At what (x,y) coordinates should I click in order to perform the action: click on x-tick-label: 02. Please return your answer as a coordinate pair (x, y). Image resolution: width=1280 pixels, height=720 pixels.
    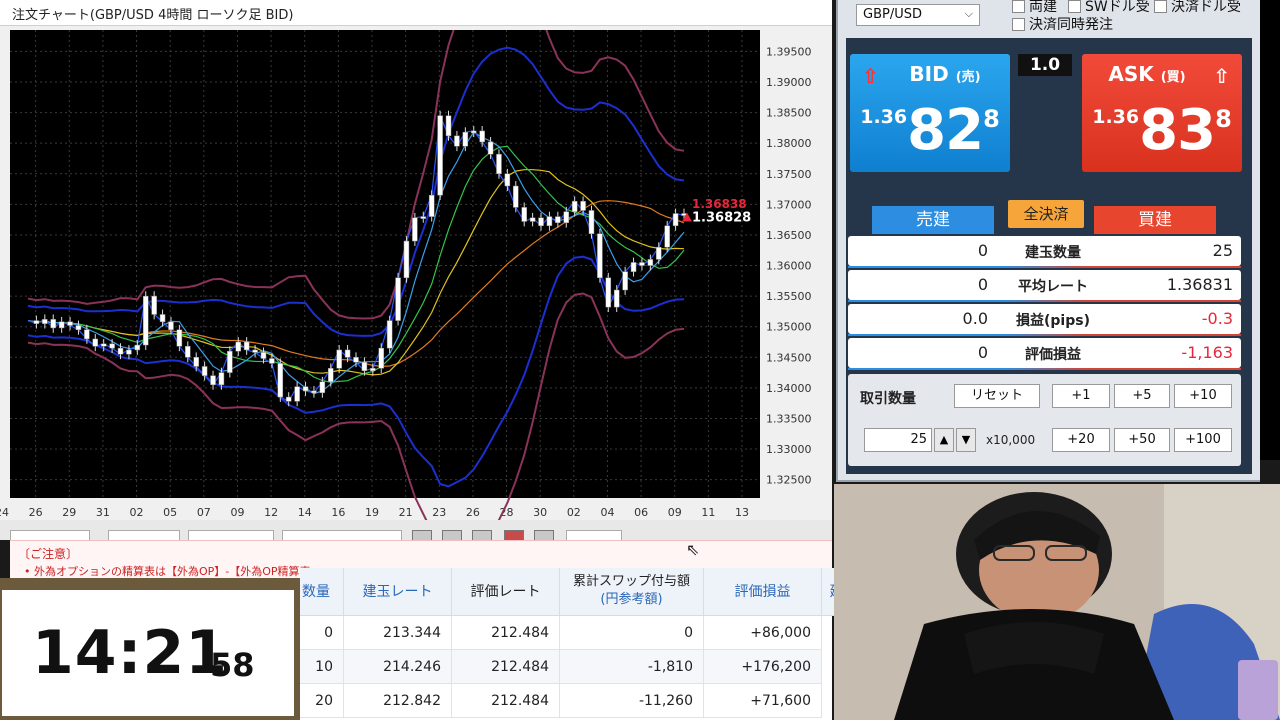
    Looking at the image, I should click on (137, 512).